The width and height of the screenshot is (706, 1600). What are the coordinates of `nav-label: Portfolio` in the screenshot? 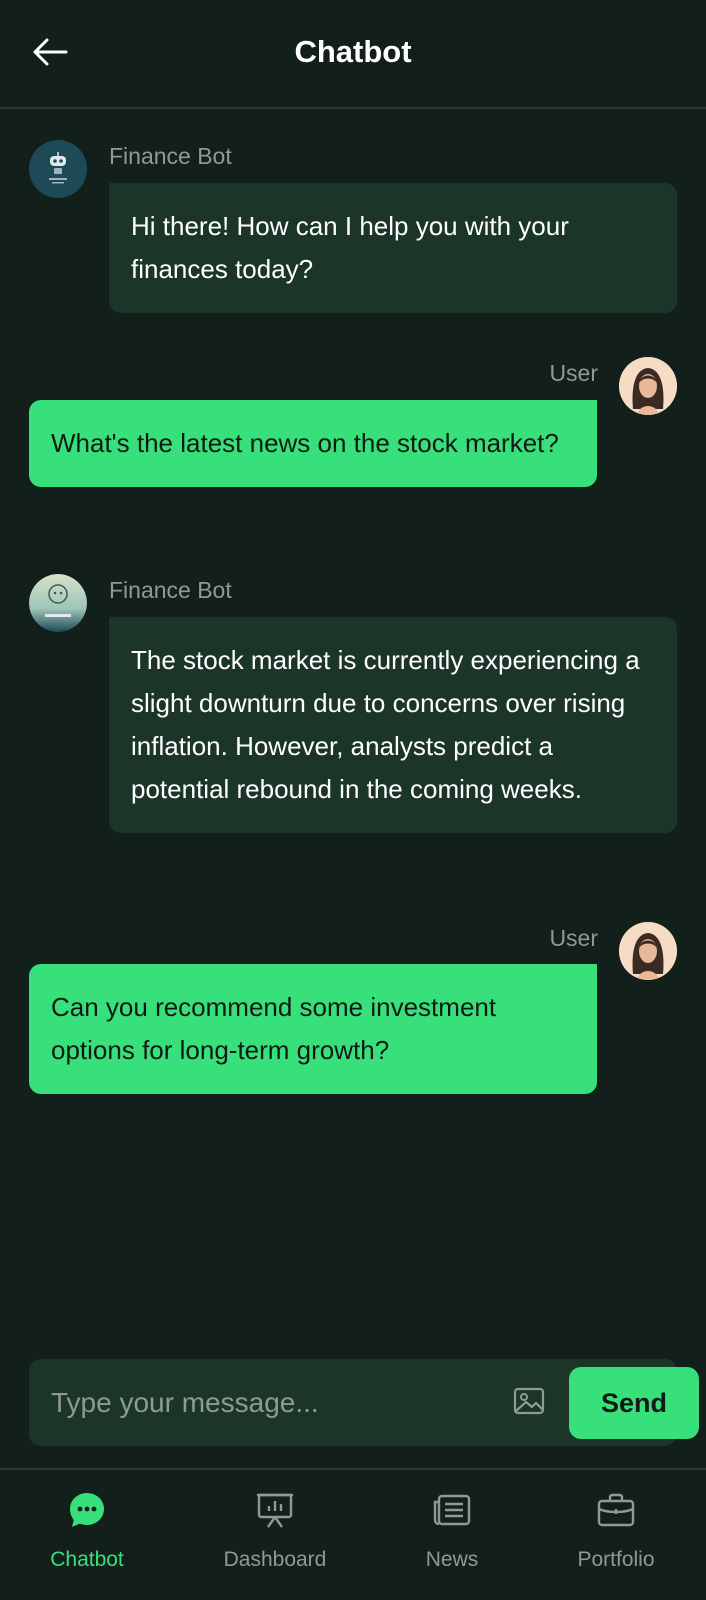 It's located at (616, 1559).